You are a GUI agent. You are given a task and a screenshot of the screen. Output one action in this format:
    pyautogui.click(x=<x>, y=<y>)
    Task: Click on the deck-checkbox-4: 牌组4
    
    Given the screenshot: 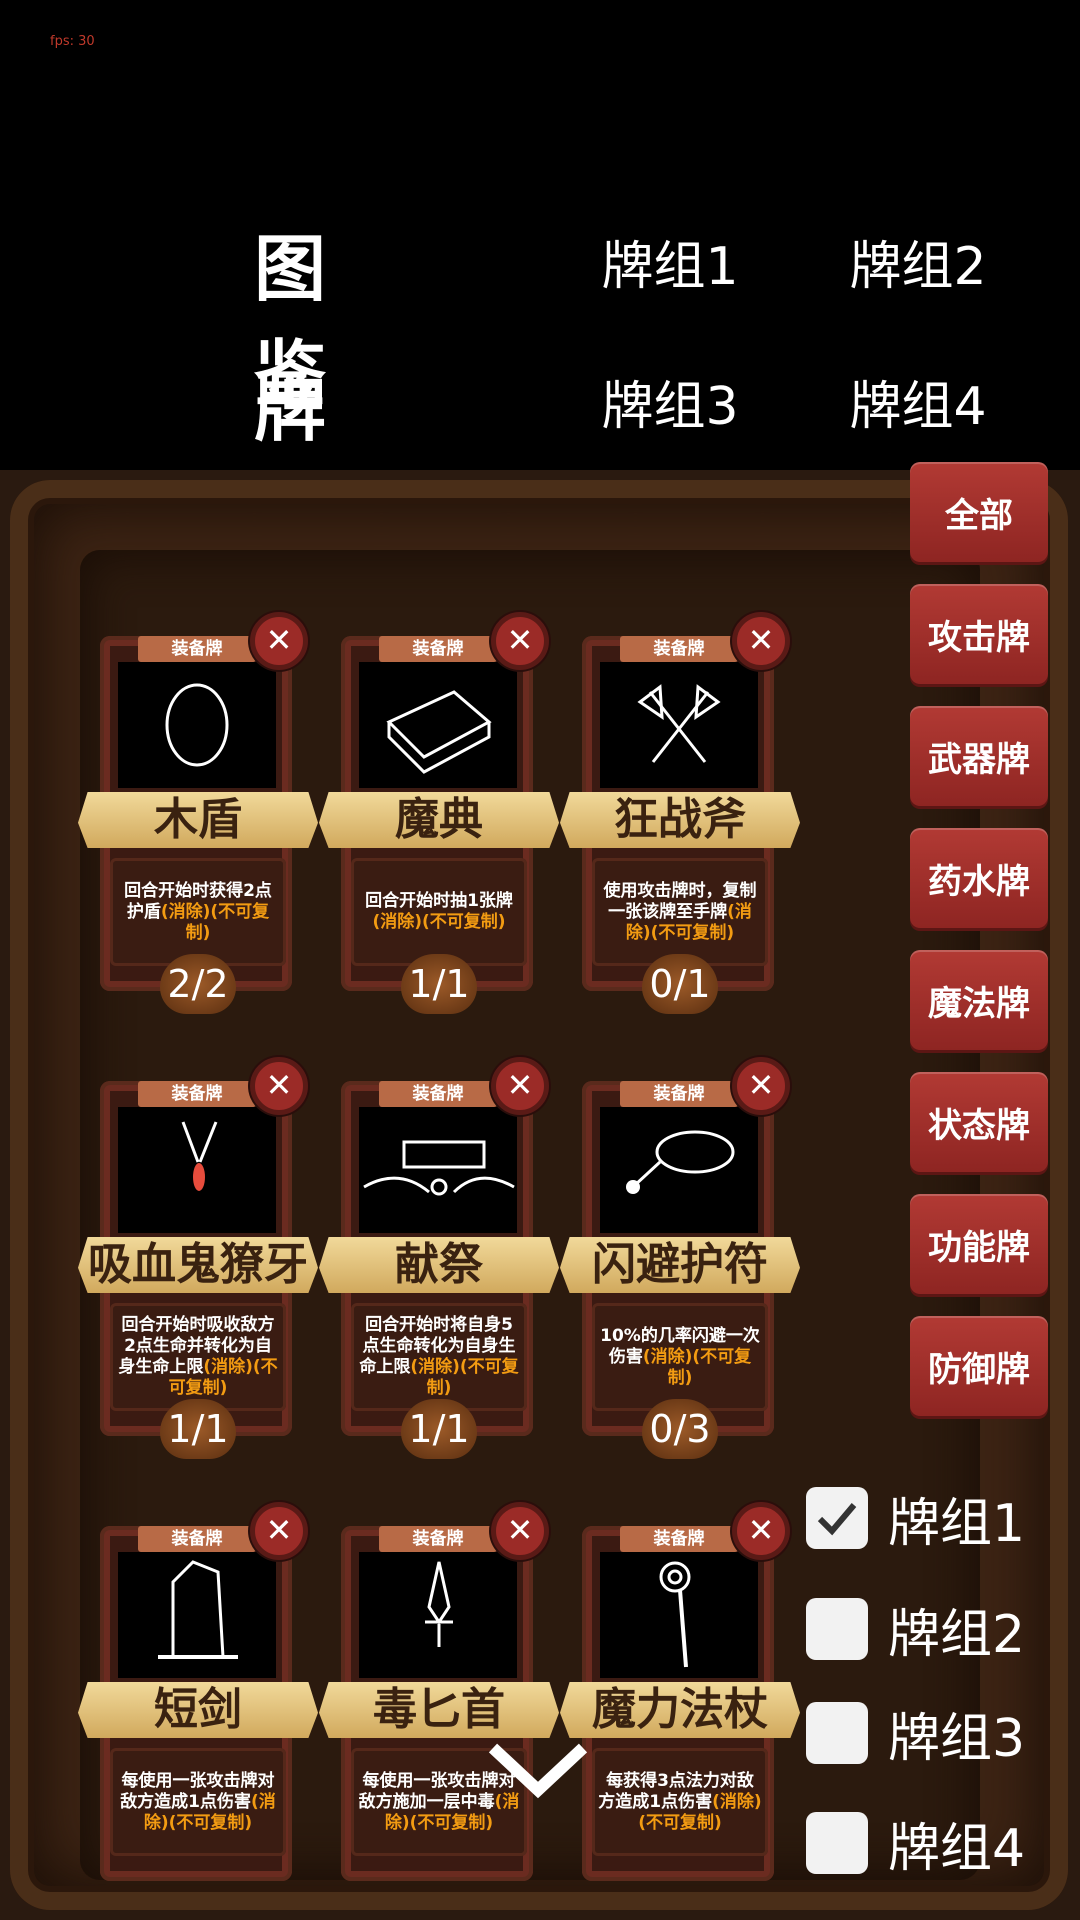 What is the action you would take?
    pyautogui.click(x=916, y=1843)
    